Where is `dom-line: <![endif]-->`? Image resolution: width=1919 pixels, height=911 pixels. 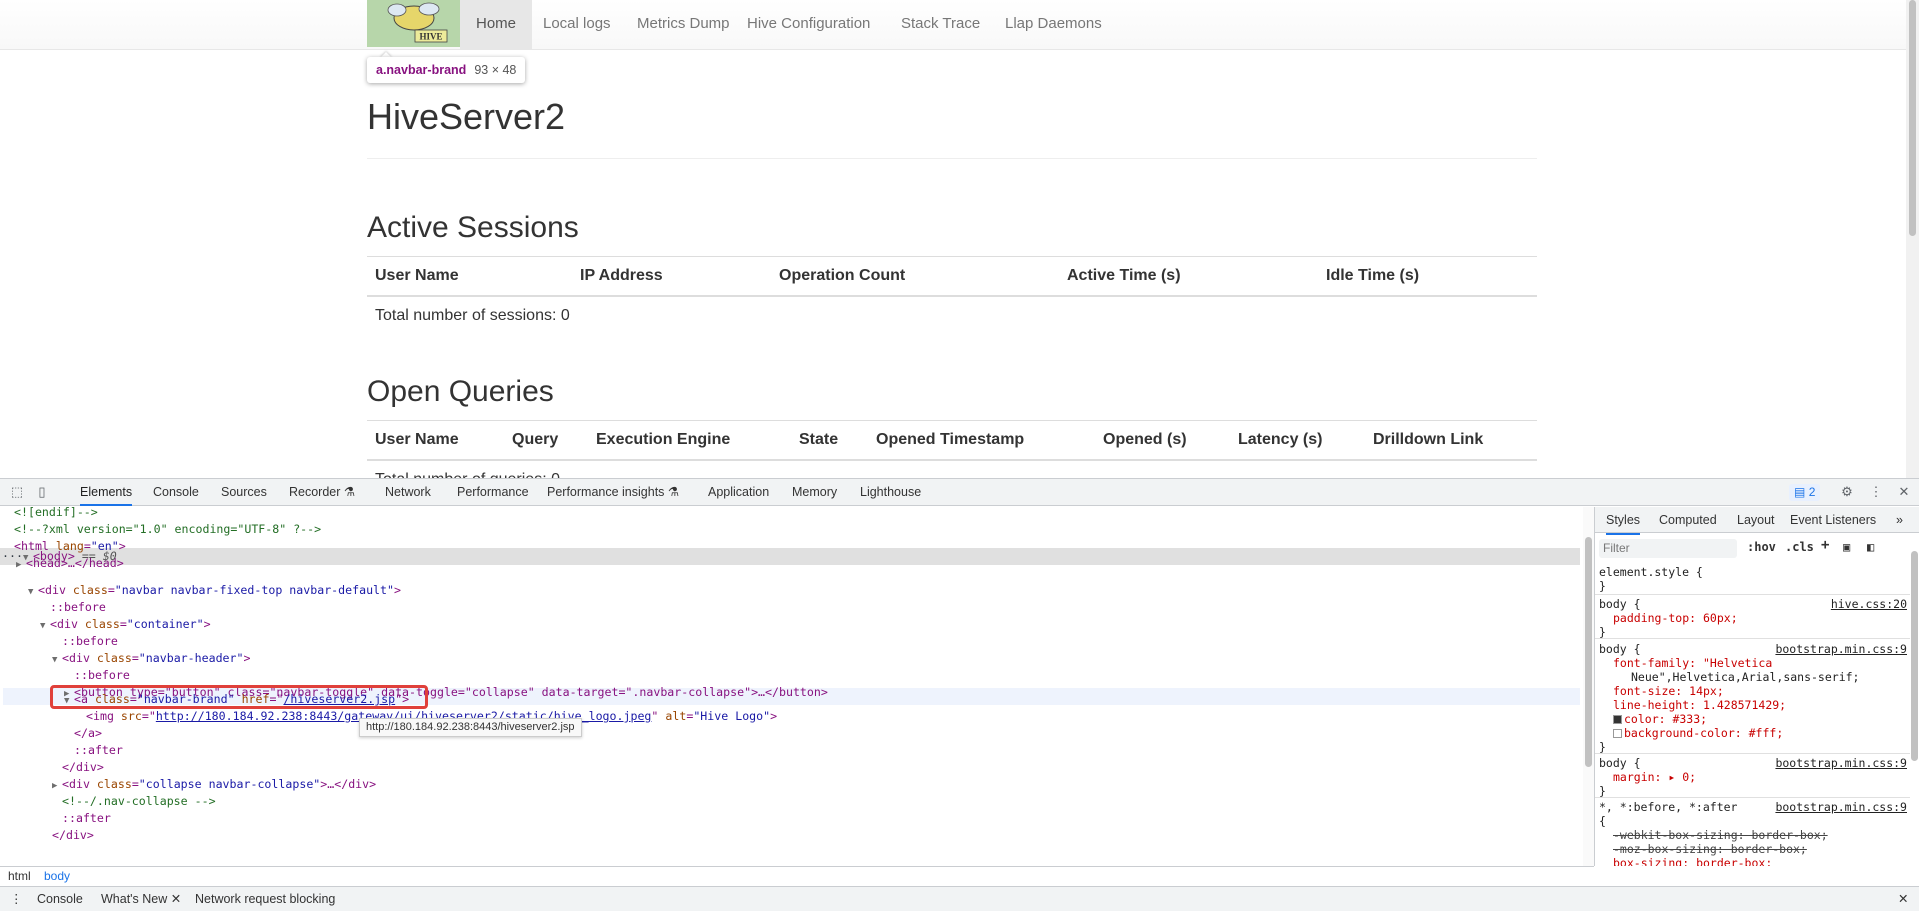
dom-line: <![endif]--> is located at coordinates (56, 514).